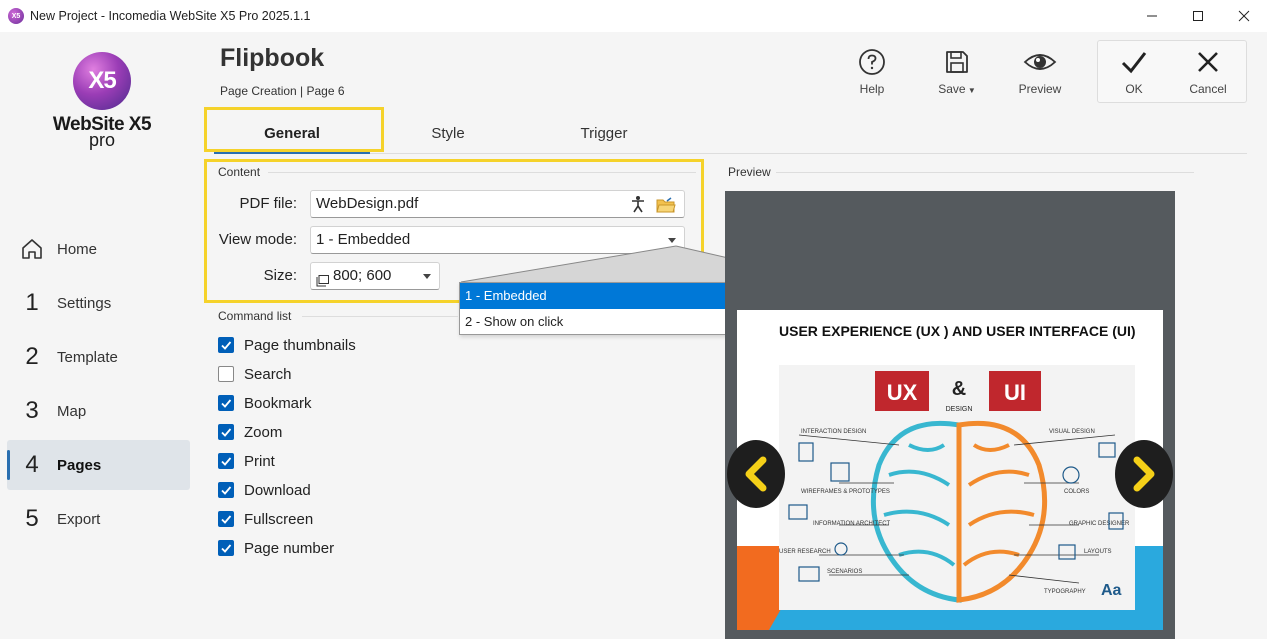 The height and width of the screenshot is (639, 1267). I want to click on checkbox-page-number: Page number, so click(276, 548).